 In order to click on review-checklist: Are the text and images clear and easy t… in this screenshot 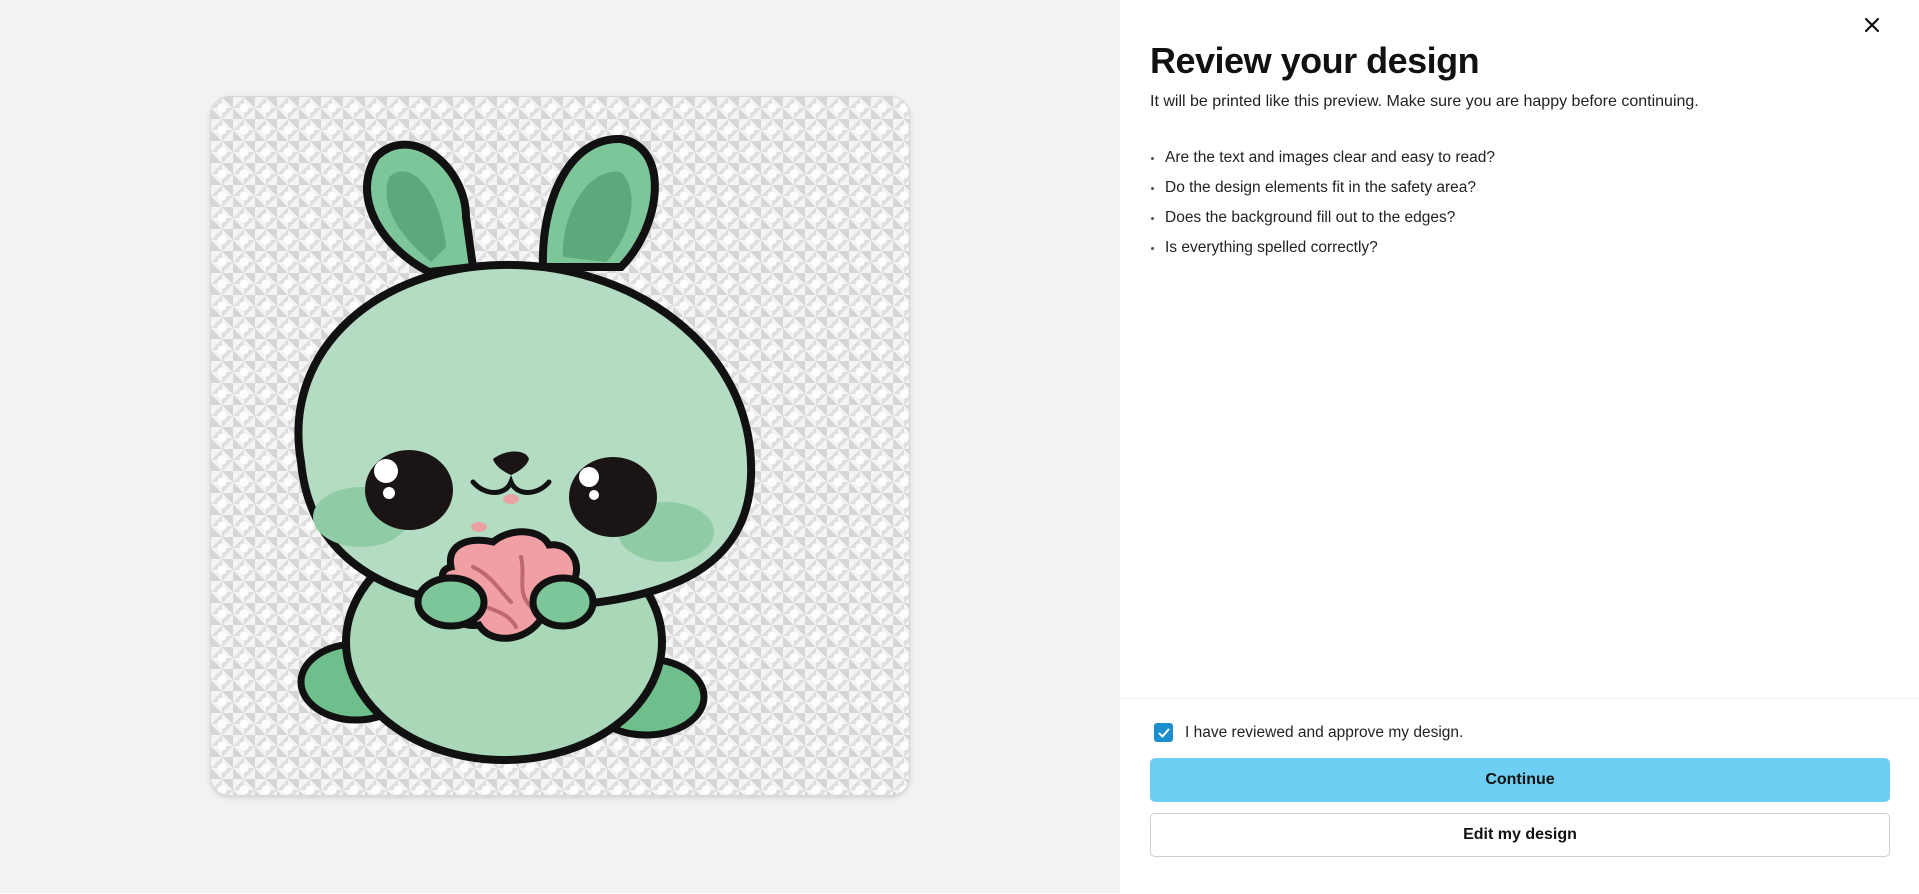, I will do `click(1322, 203)`.